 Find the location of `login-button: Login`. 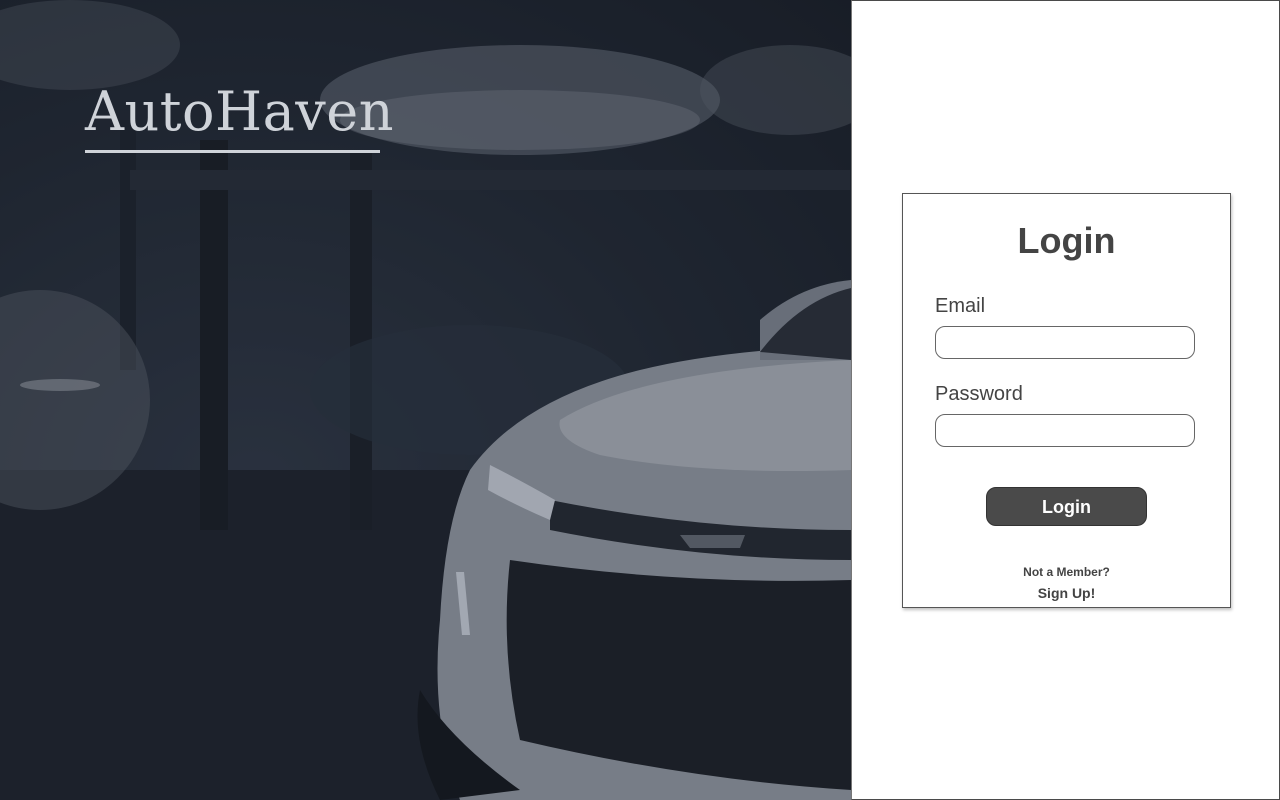

login-button: Login is located at coordinates (1066, 506).